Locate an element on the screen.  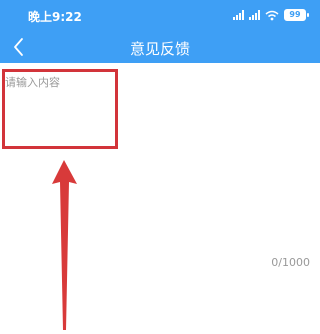
status-time: 晚上9:22 is located at coordinates (55, 17).